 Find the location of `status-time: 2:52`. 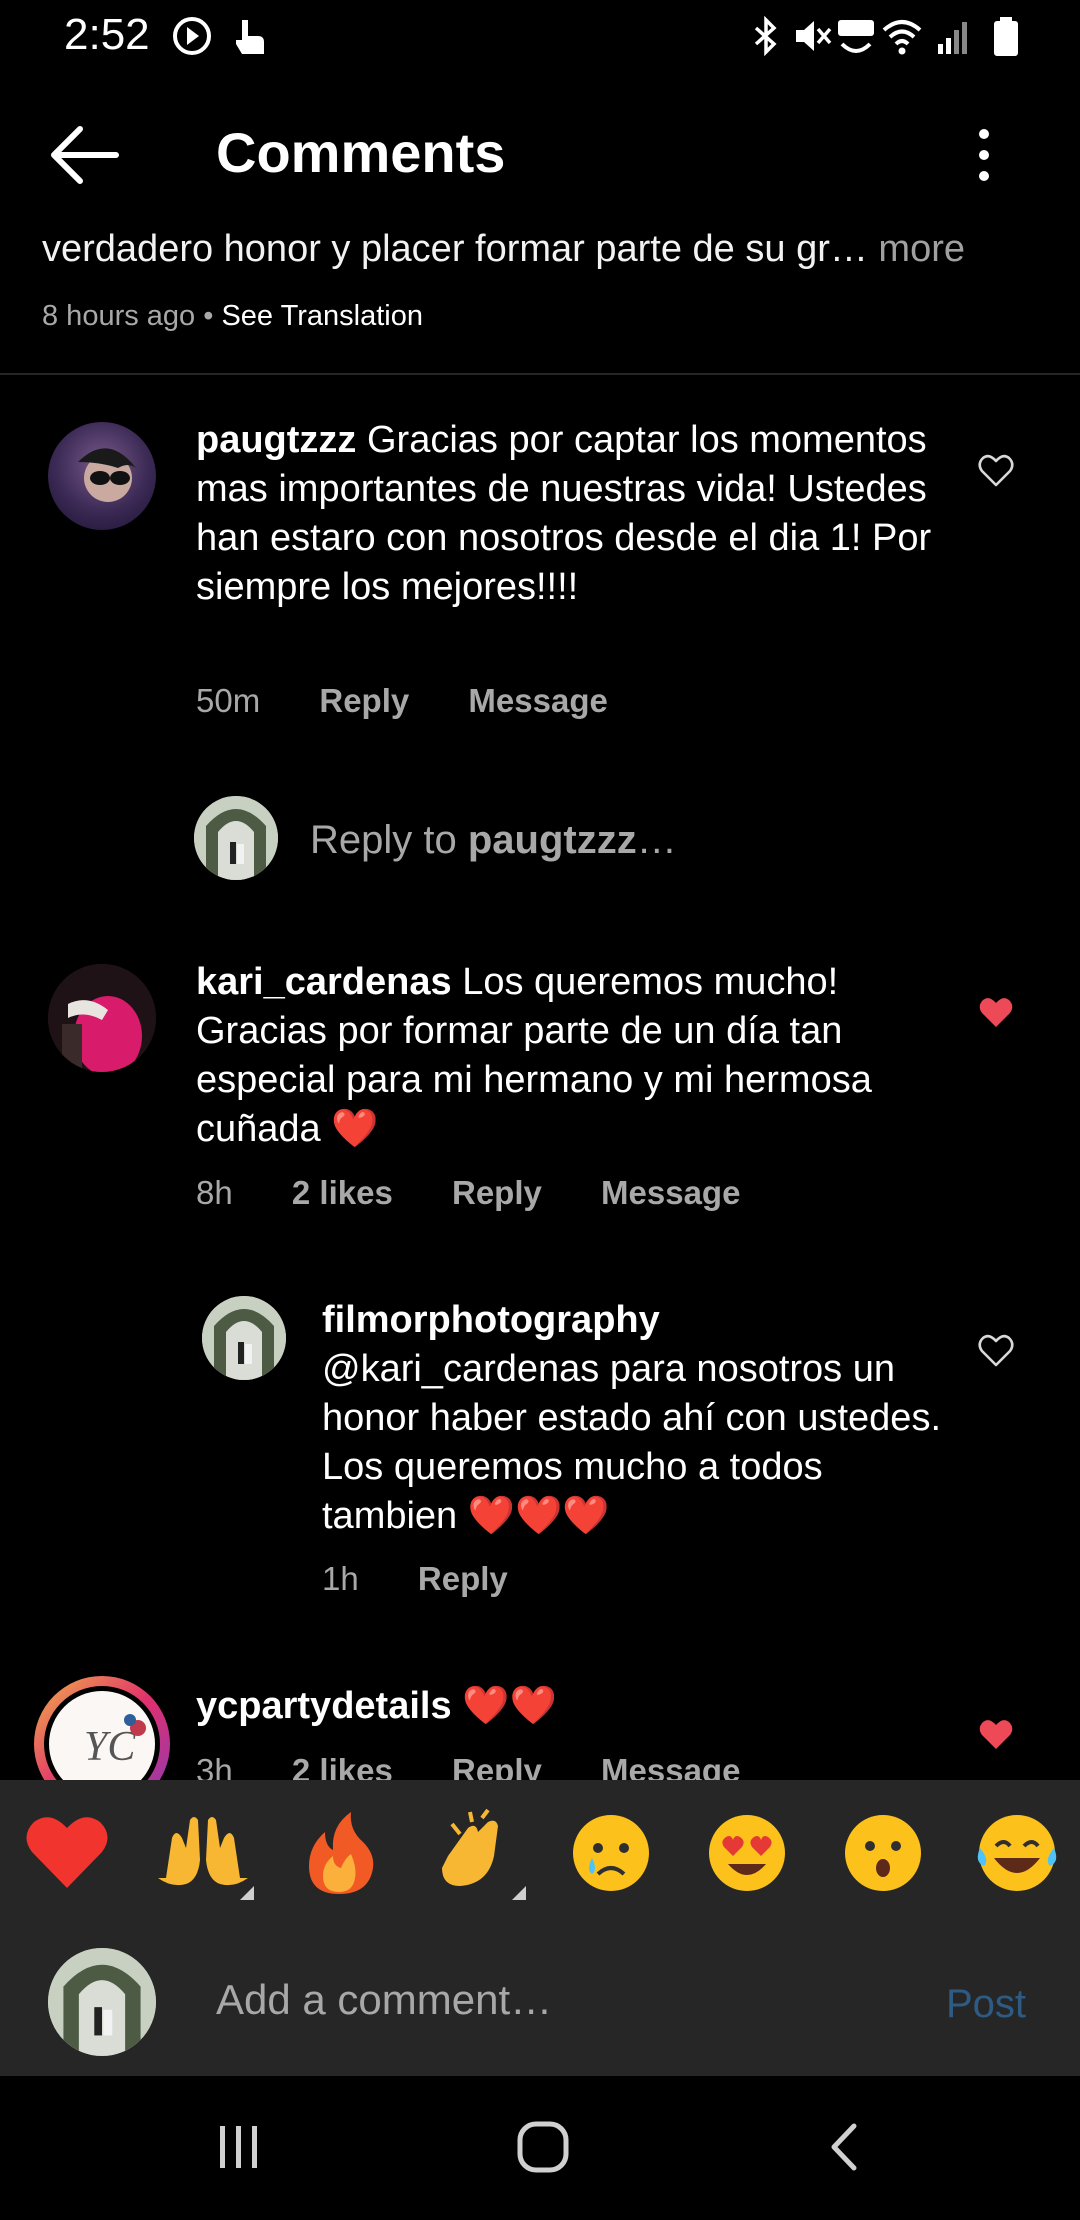

status-time: 2:52 is located at coordinates (107, 34).